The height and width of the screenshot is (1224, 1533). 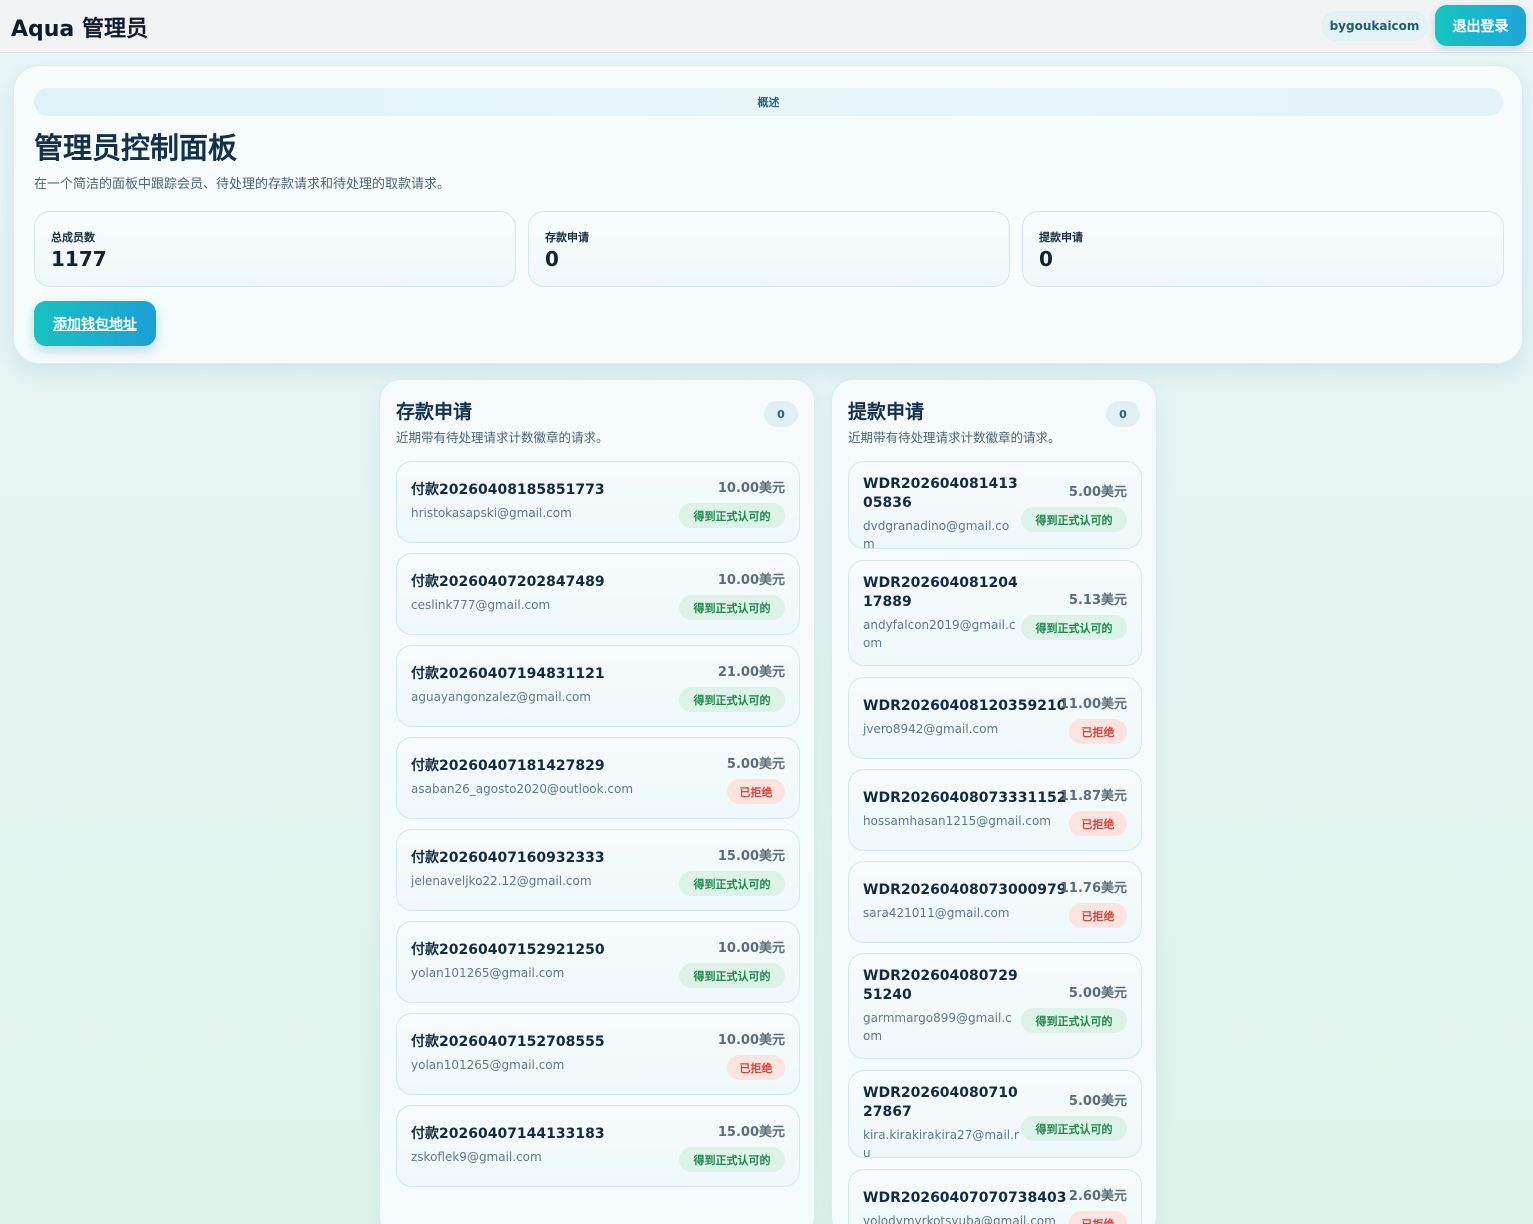 I want to click on stat-card-withdrawals: 提款申请 0, so click(x=1263, y=249).